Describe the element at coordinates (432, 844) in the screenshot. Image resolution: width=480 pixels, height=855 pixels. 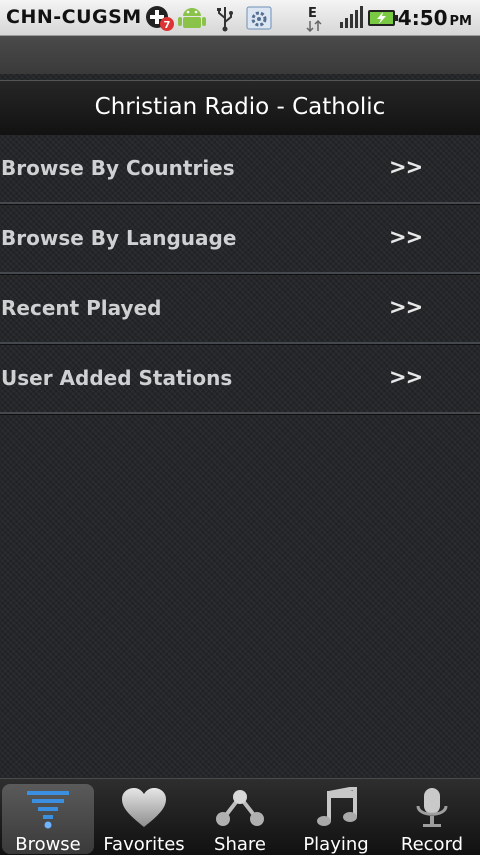
I see `tab-label: Record` at that location.